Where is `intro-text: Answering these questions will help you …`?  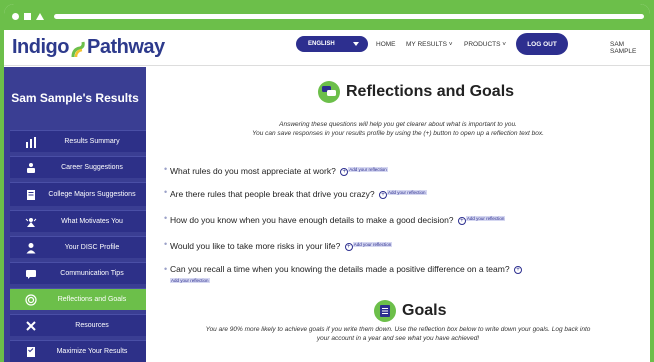
intro-text: Answering these questions will help you … is located at coordinates (398, 129).